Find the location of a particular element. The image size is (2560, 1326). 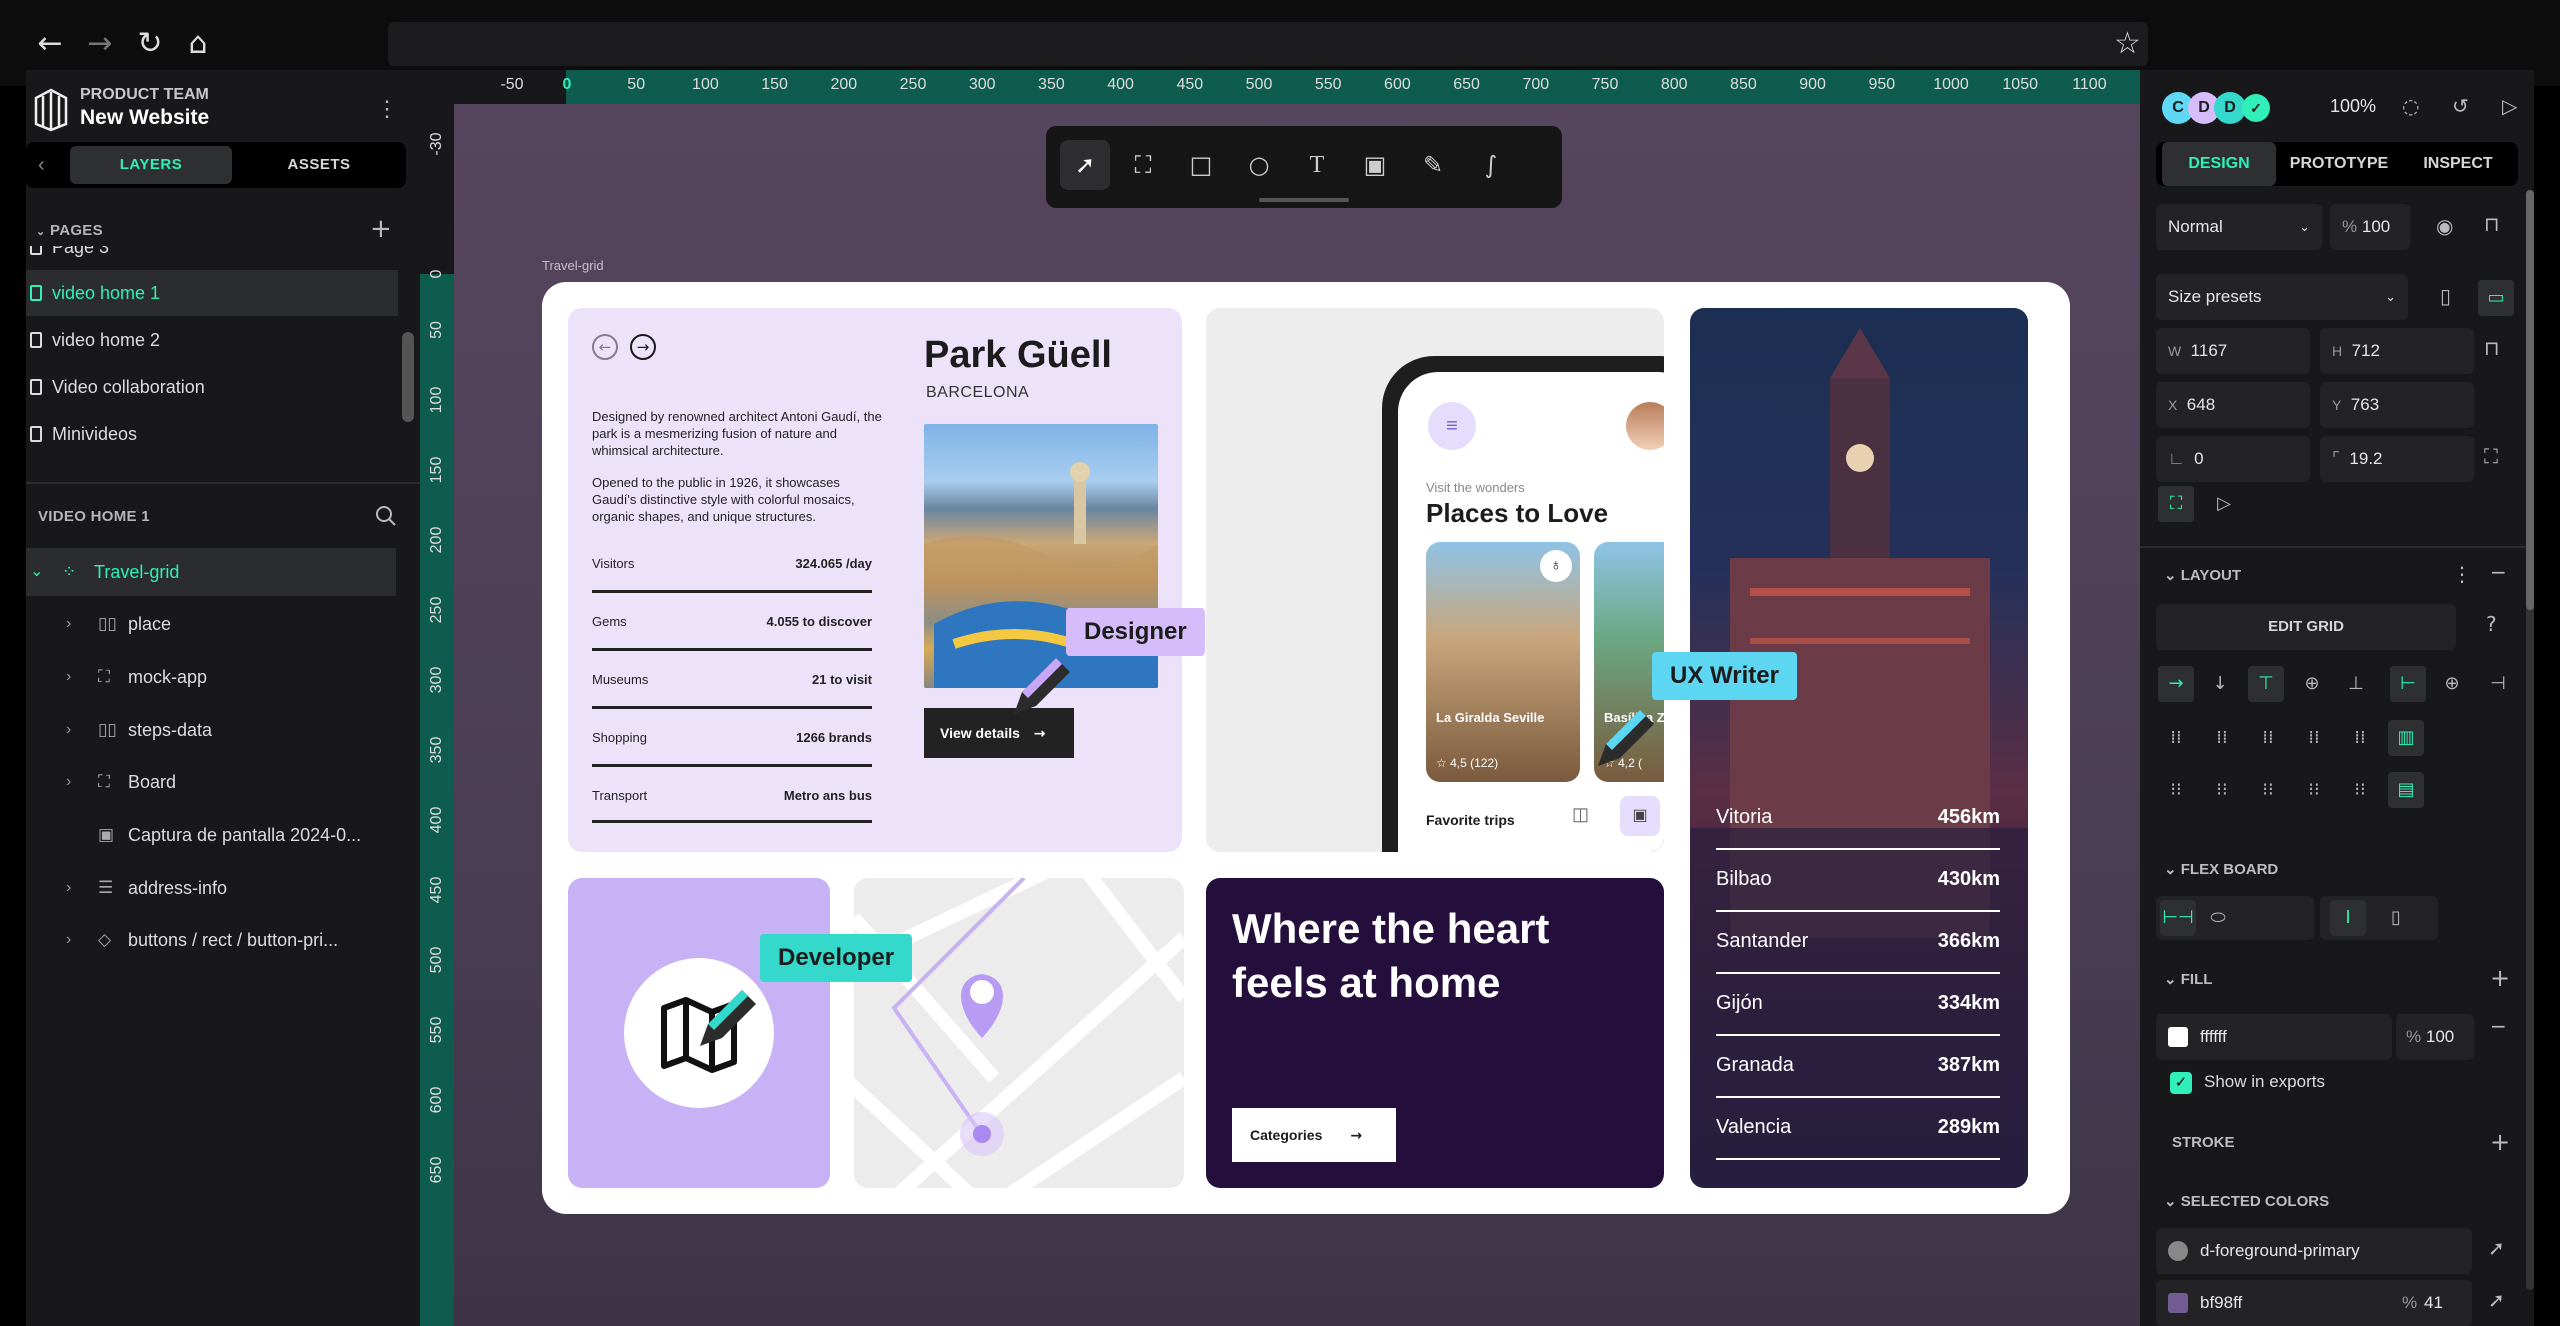

remove-icon: − is located at coordinates (2498, 572).